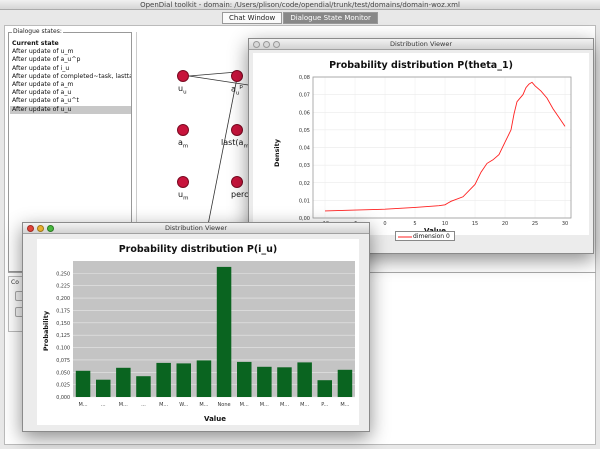 The image size is (600, 449). What do you see at coordinates (63, 287) in the screenshot?
I see `y-tick-label: 0,225` at bounding box center [63, 287].